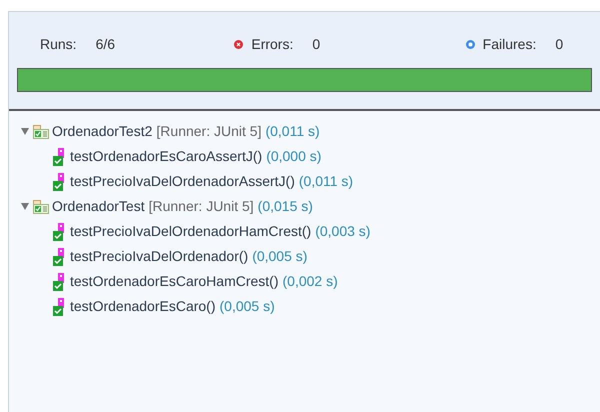 The image size is (600, 412). Describe the element at coordinates (285, 206) in the screenshot. I see `duration: (0,015 s)` at that location.